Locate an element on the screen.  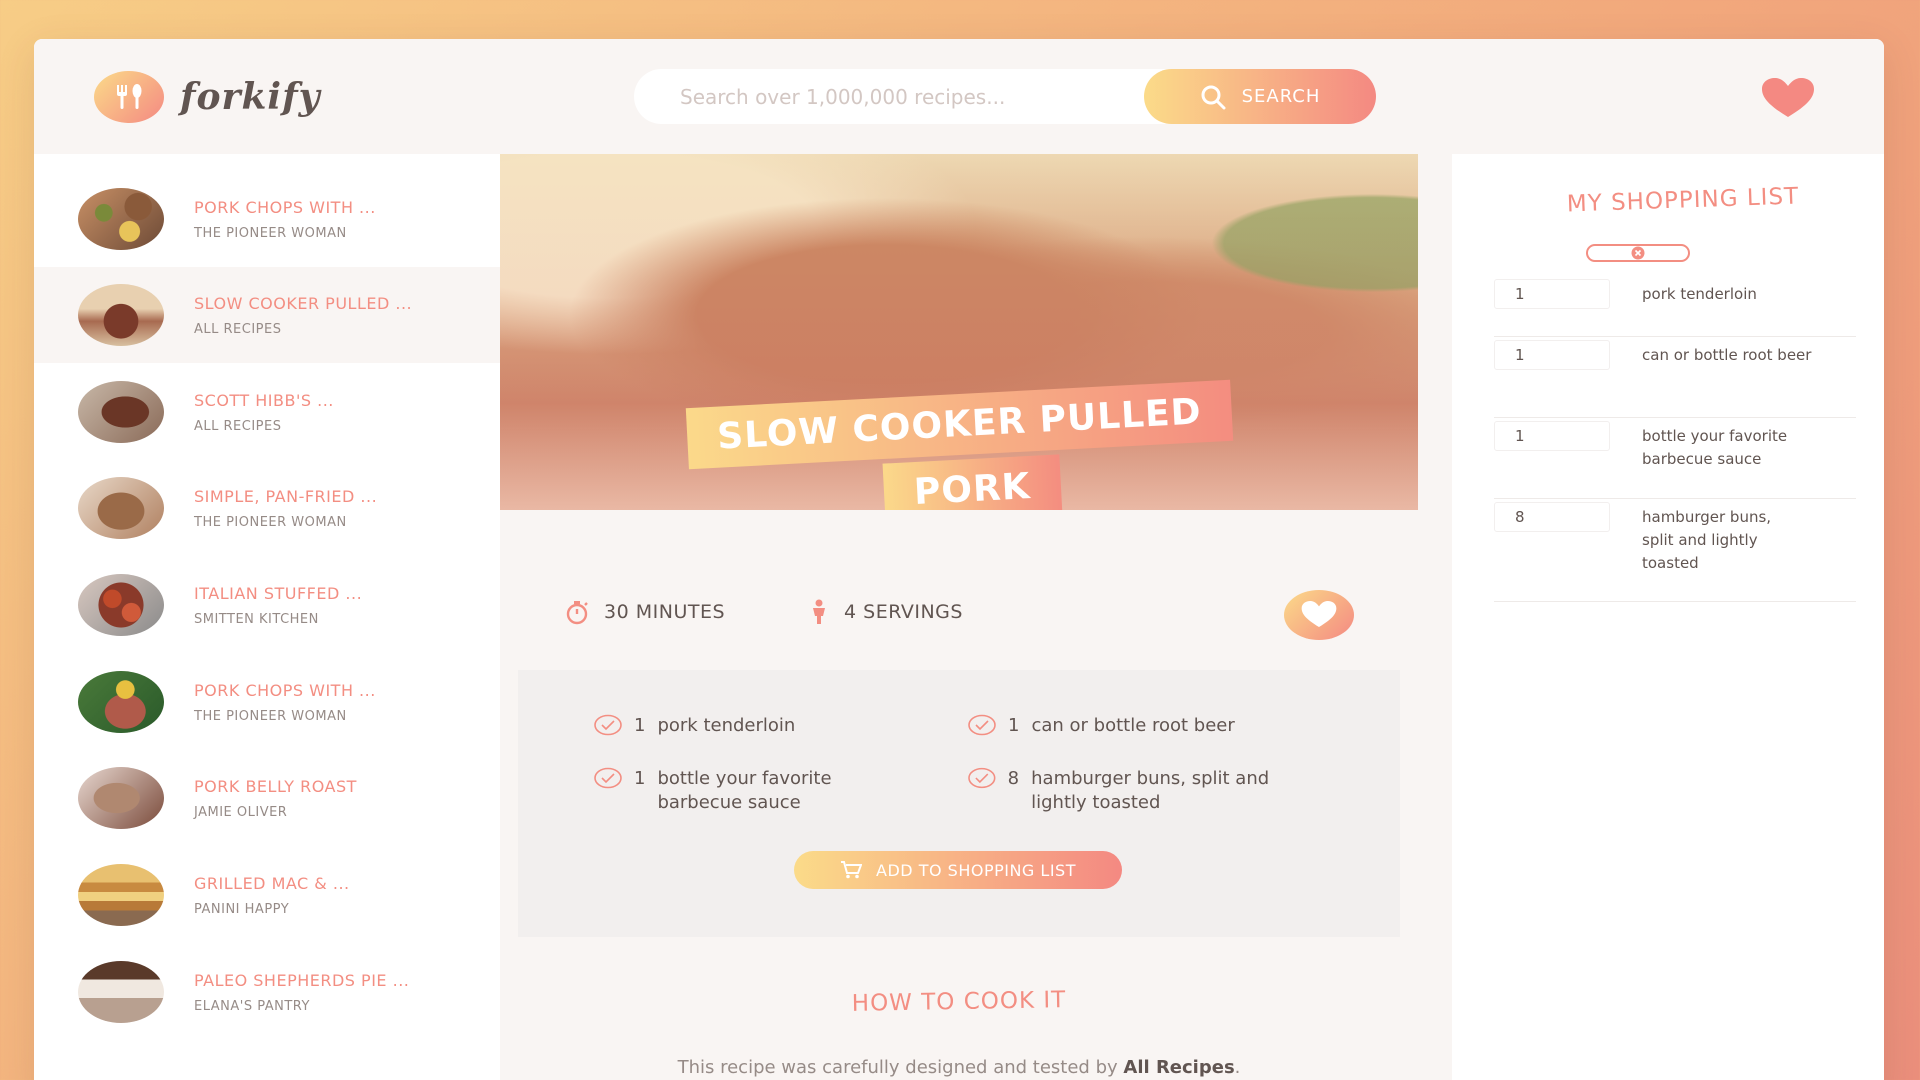
recipe-details: 30 MINUTES 4 SERVINGS is located at coordinates (959, 590).